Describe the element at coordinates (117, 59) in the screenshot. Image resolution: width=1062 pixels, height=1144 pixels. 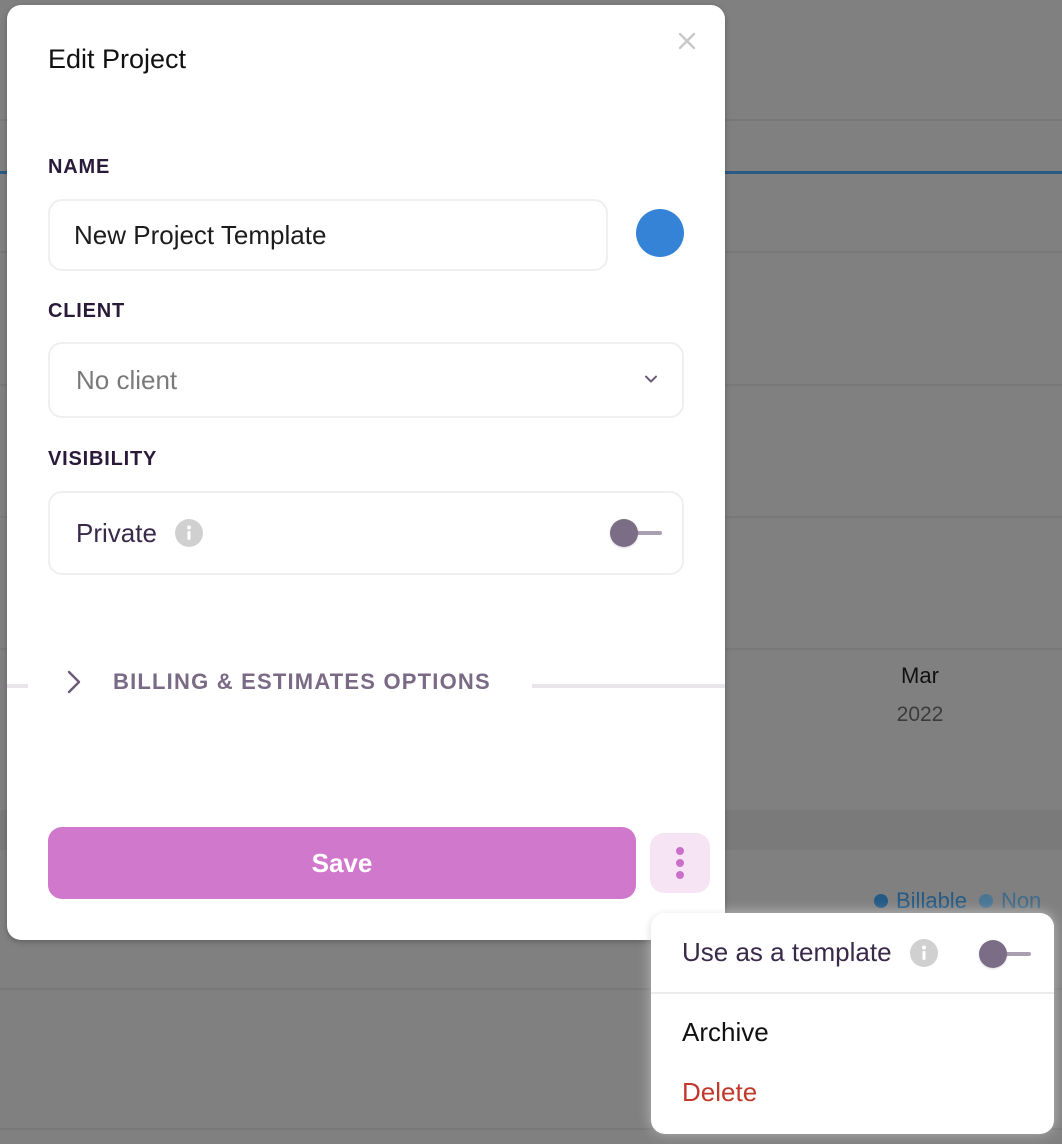
I see `modal-title: Edit Project` at that location.